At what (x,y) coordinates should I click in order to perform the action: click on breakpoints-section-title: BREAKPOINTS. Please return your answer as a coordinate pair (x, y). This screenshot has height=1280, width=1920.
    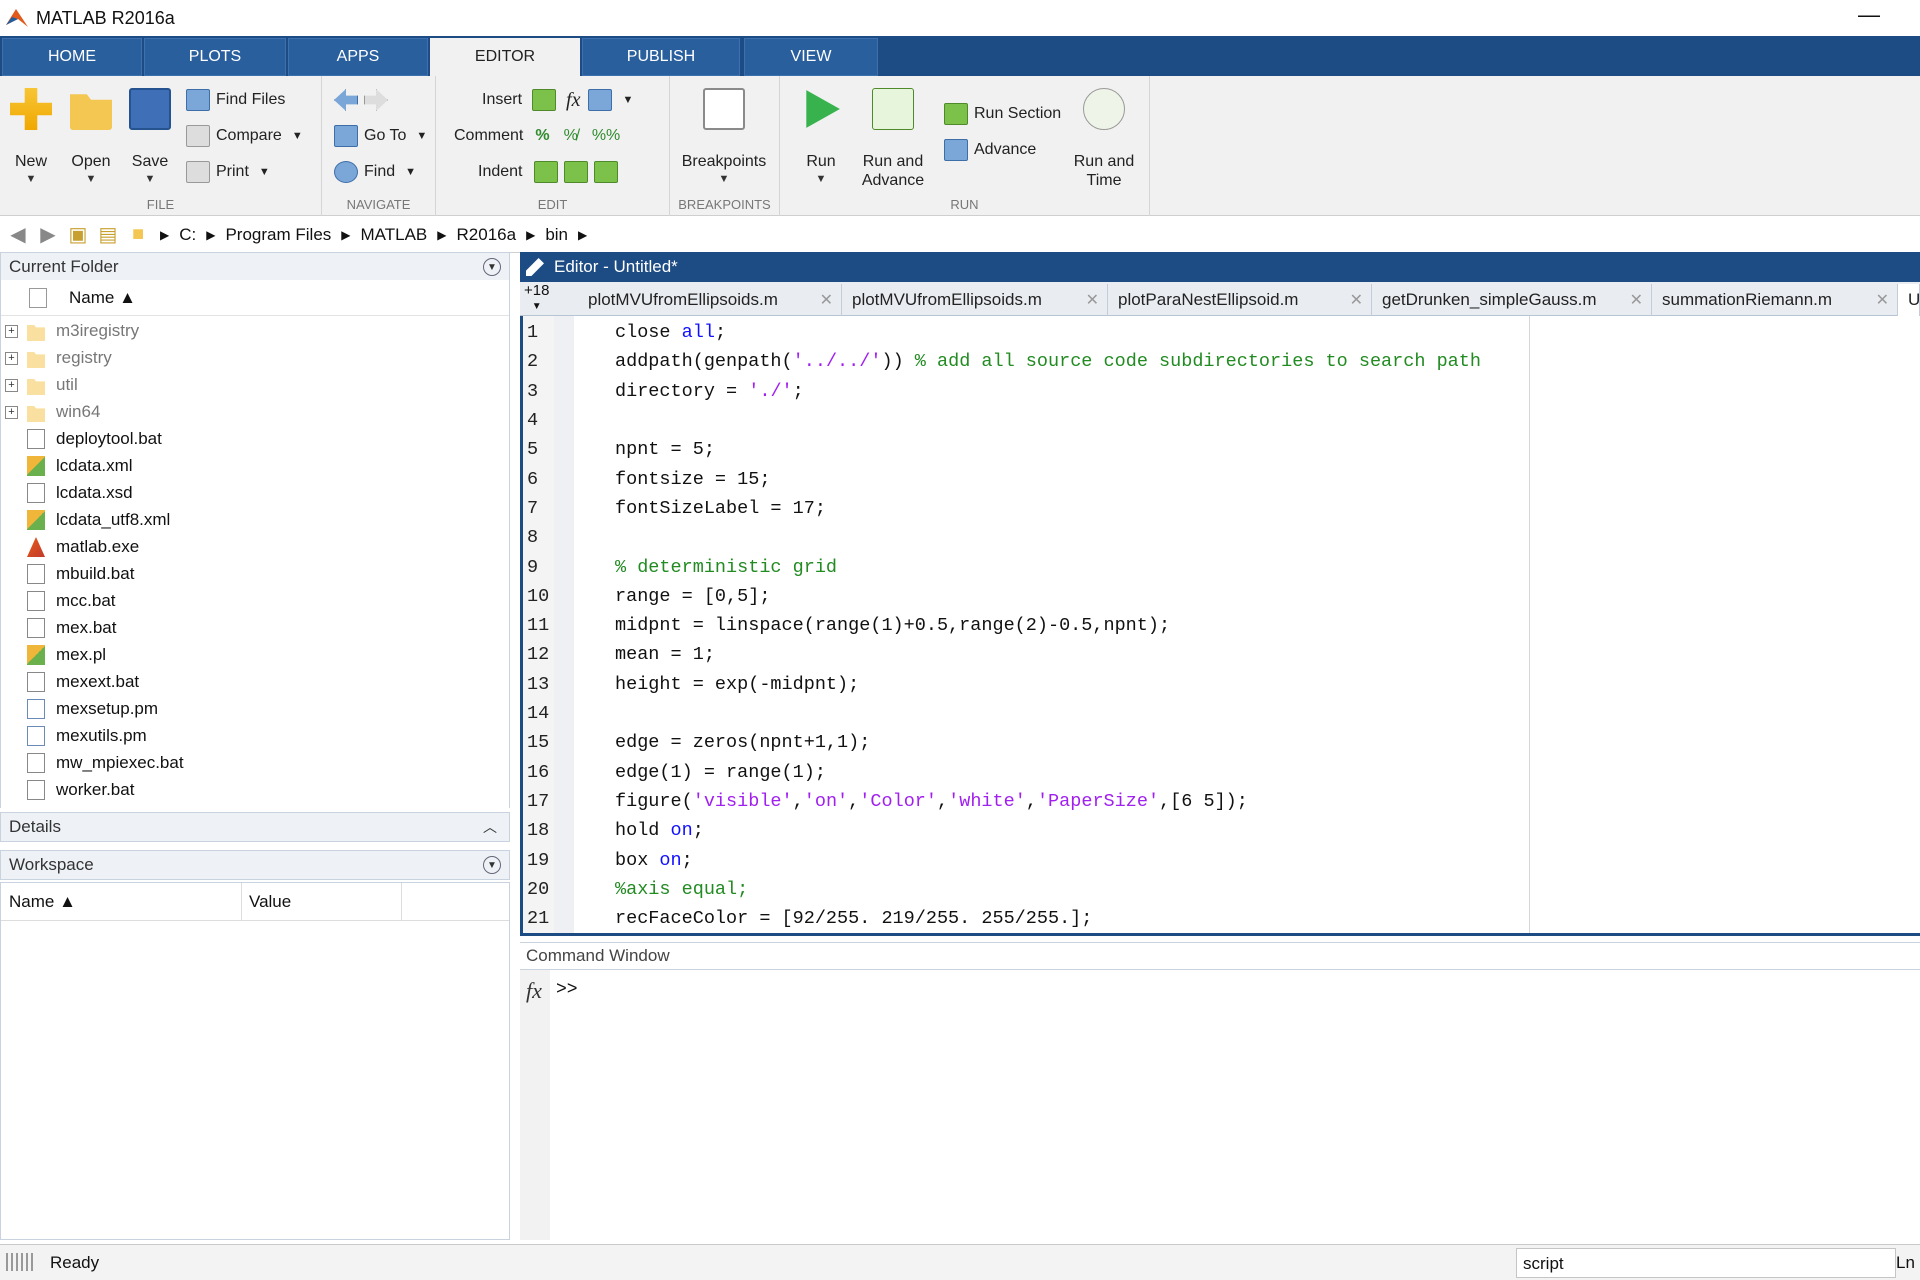
    Looking at the image, I should click on (724, 204).